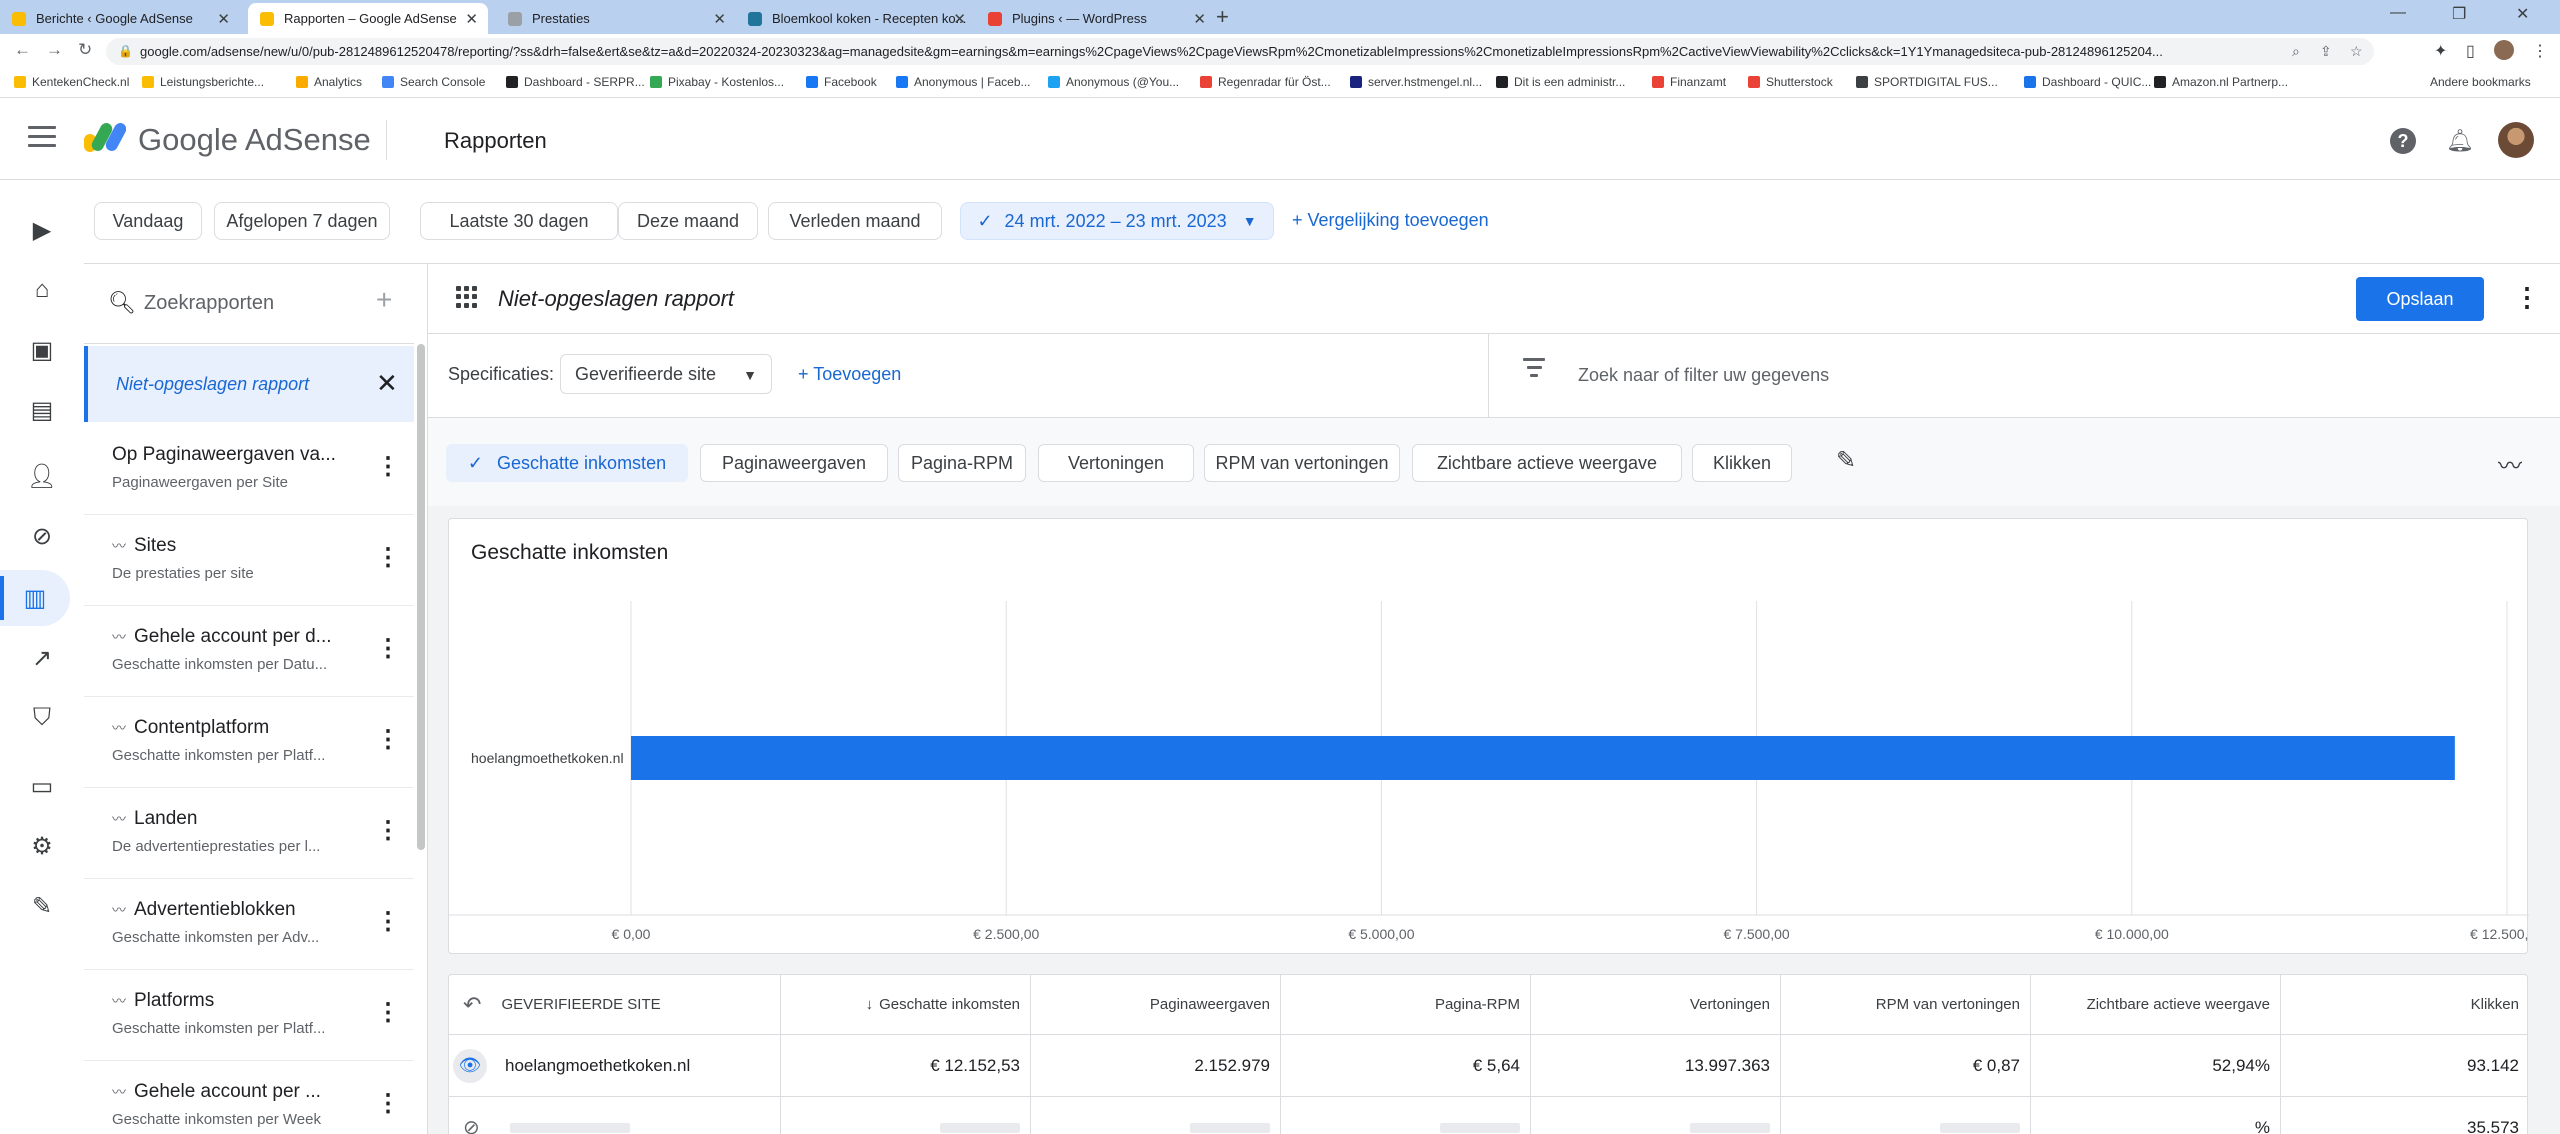 This screenshot has height=1134, width=2560. What do you see at coordinates (906, 1004) in the screenshot?
I see `column-header: ↓ Geschatte inkomsten` at bounding box center [906, 1004].